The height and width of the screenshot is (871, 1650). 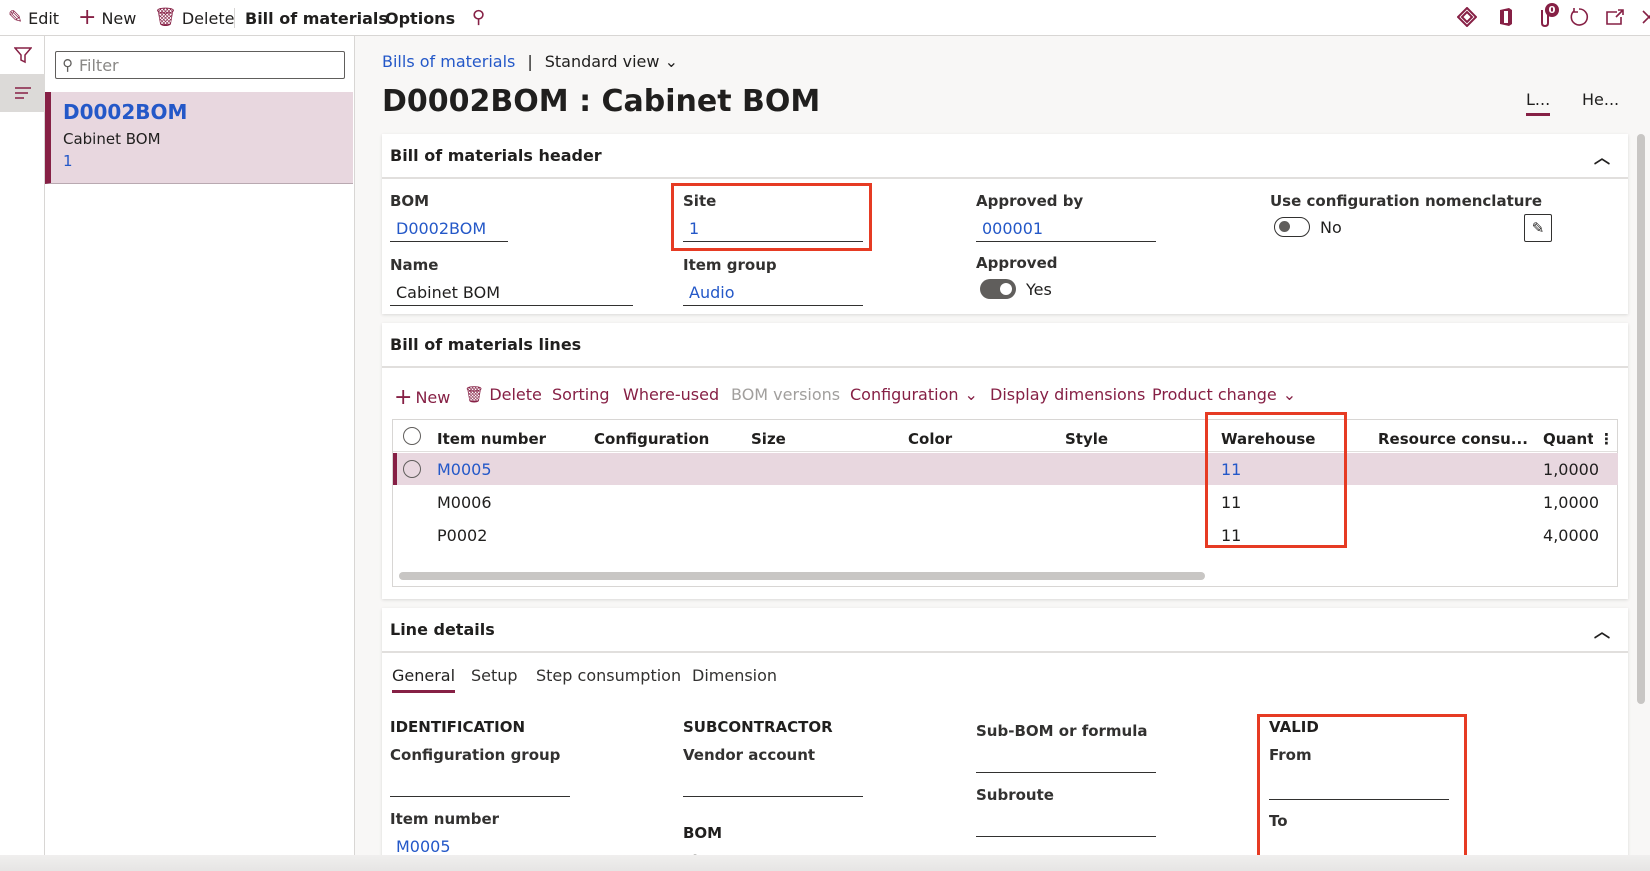 What do you see at coordinates (1005, 630) in the screenshot?
I see `section-header: Line details ︿` at bounding box center [1005, 630].